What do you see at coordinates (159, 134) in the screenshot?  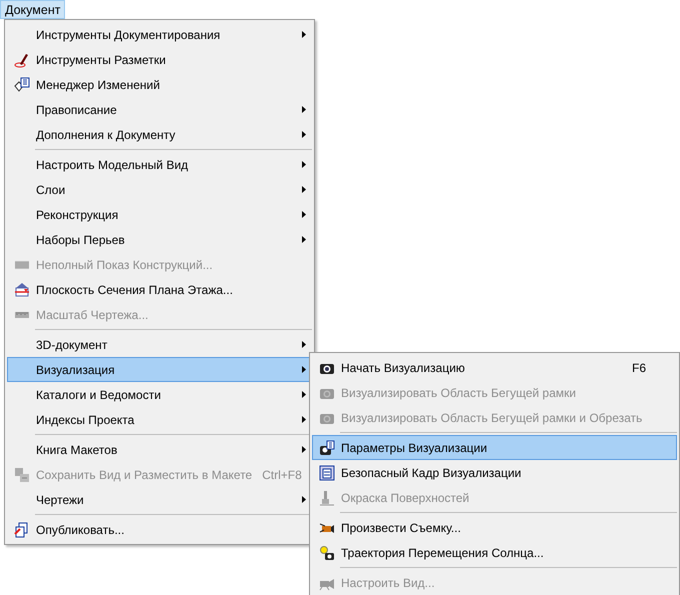 I see `menu-item: Дополнения к Документу` at bounding box center [159, 134].